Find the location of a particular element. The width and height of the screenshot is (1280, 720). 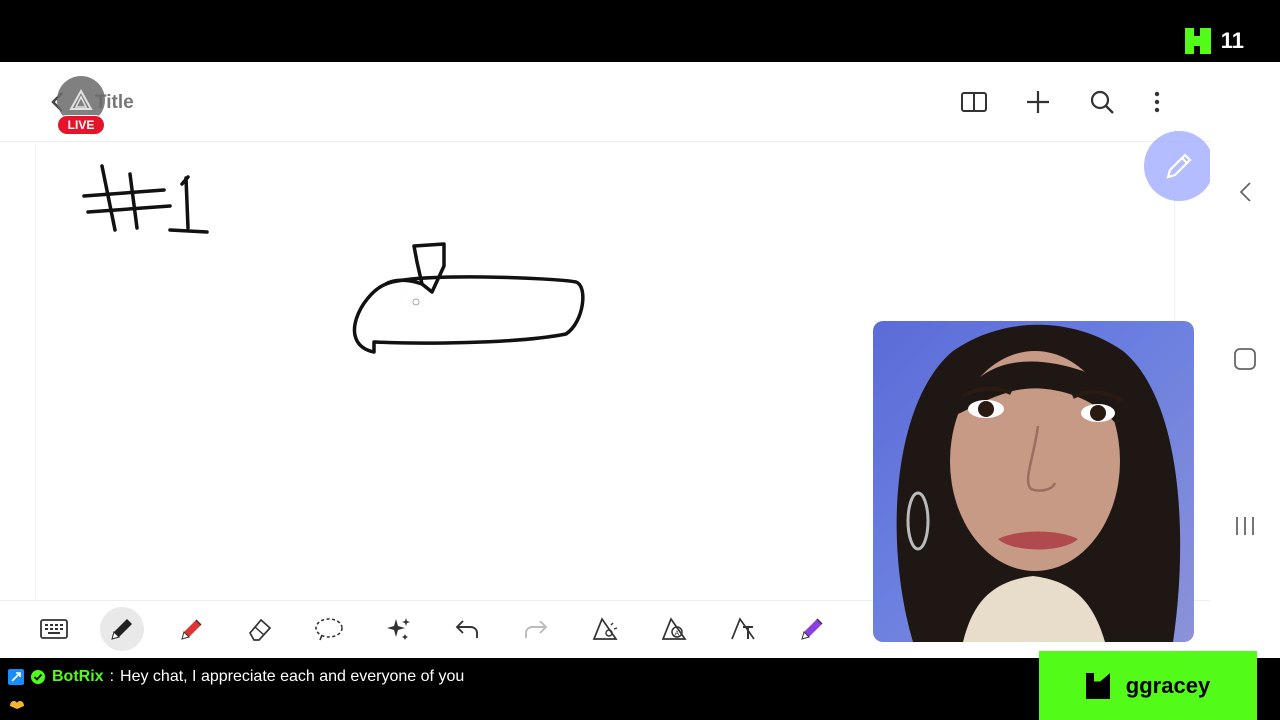

floating-pen-button is located at coordinates (1179, 166).